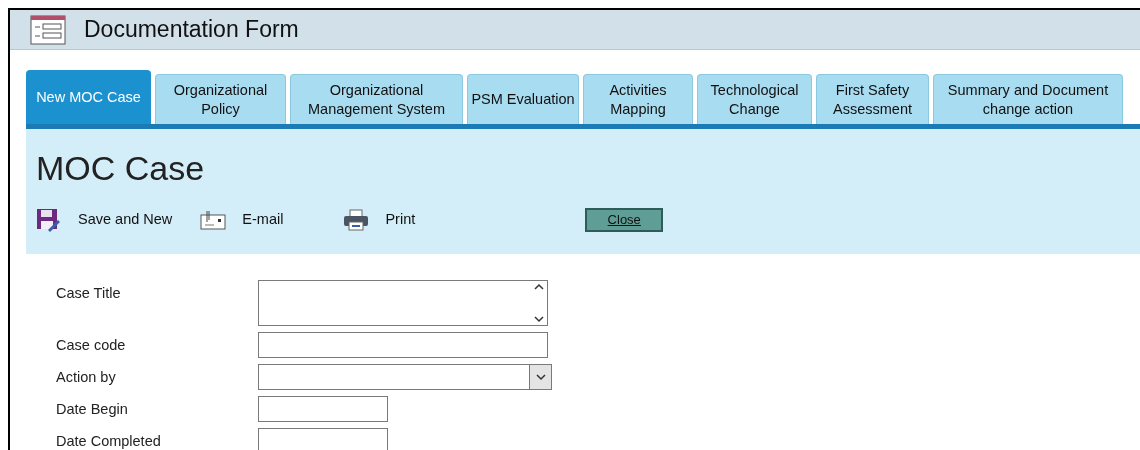 This screenshot has width=1140, height=450. What do you see at coordinates (403, 303) in the screenshot?
I see `text-area` at bounding box center [403, 303].